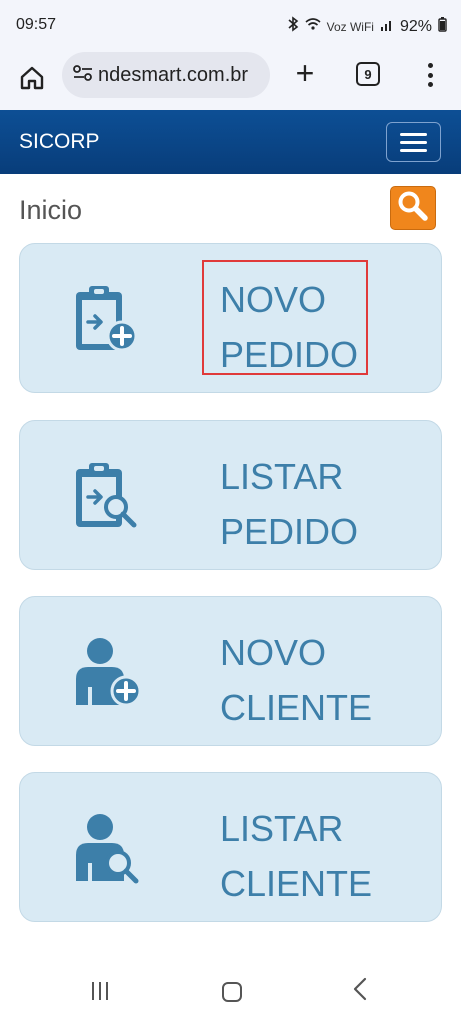 Image resolution: width=461 pixels, height=1024 pixels. Describe the element at coordinates (100, 991) in the screenshot. I see `recent-apps-icon` at that location.